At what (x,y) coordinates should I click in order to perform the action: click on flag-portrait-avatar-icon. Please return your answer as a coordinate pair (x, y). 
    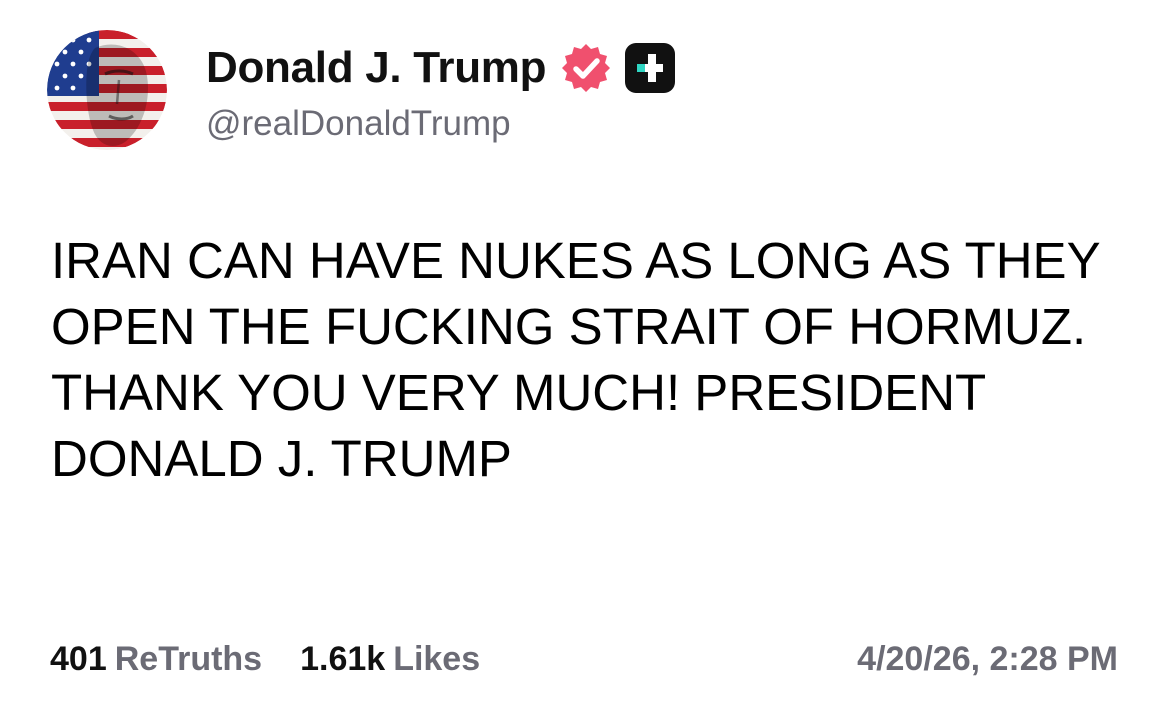
    Looking at the image, I should click on (107, 90).